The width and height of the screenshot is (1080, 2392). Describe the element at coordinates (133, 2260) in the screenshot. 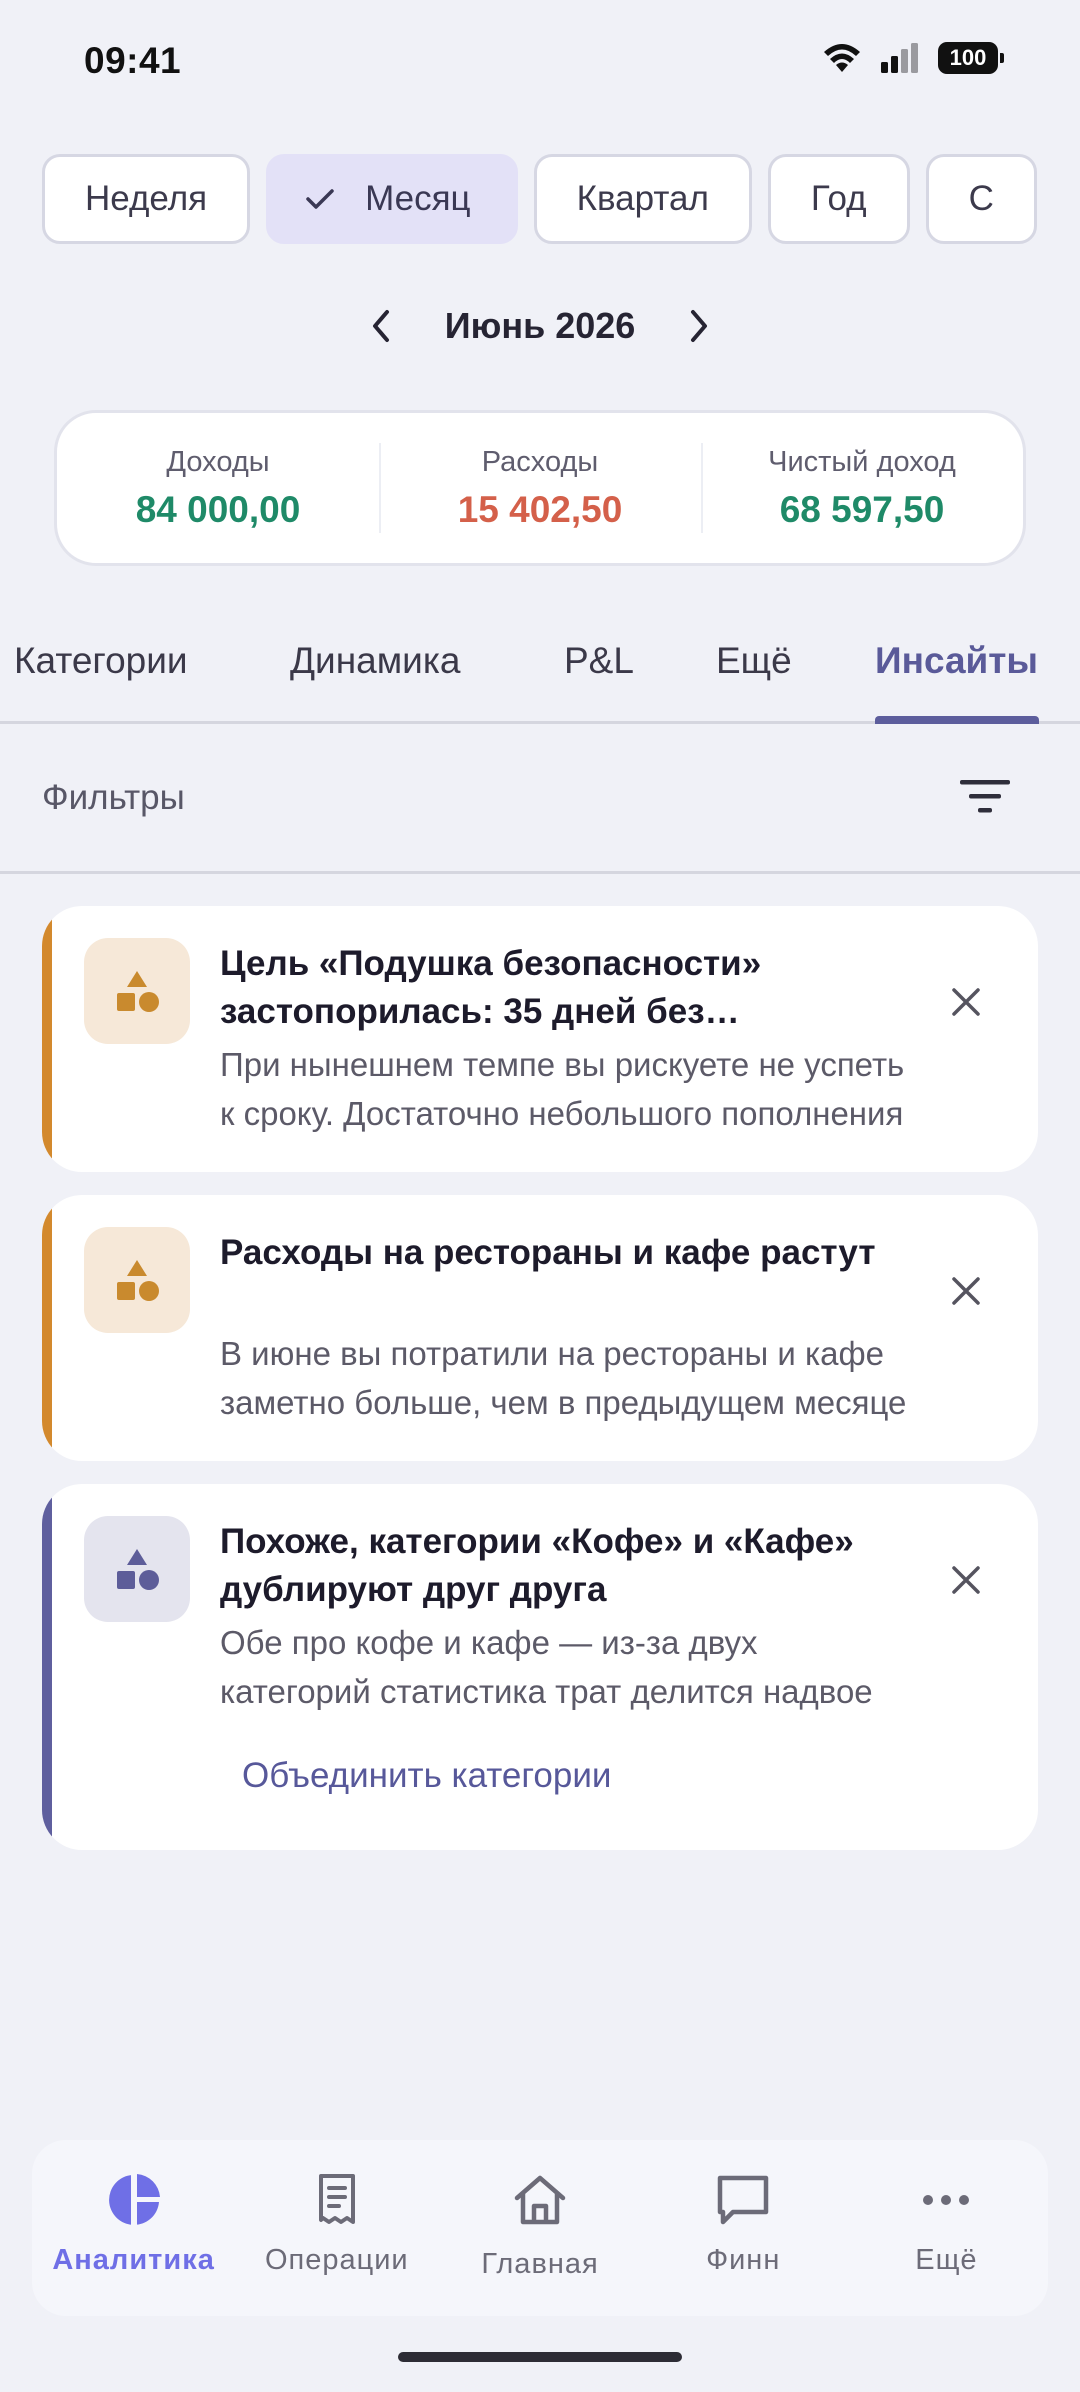

I see `nav-label: Аналитика` at that location.